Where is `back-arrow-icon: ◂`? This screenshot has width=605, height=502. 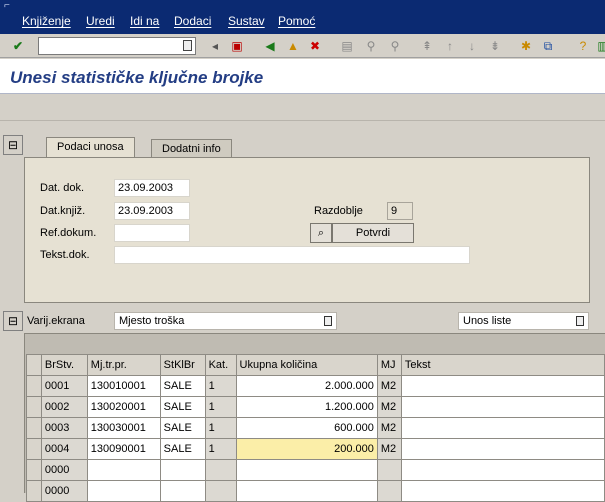 back-arrow-icon: ◂ is located at coordinates (215, 46).